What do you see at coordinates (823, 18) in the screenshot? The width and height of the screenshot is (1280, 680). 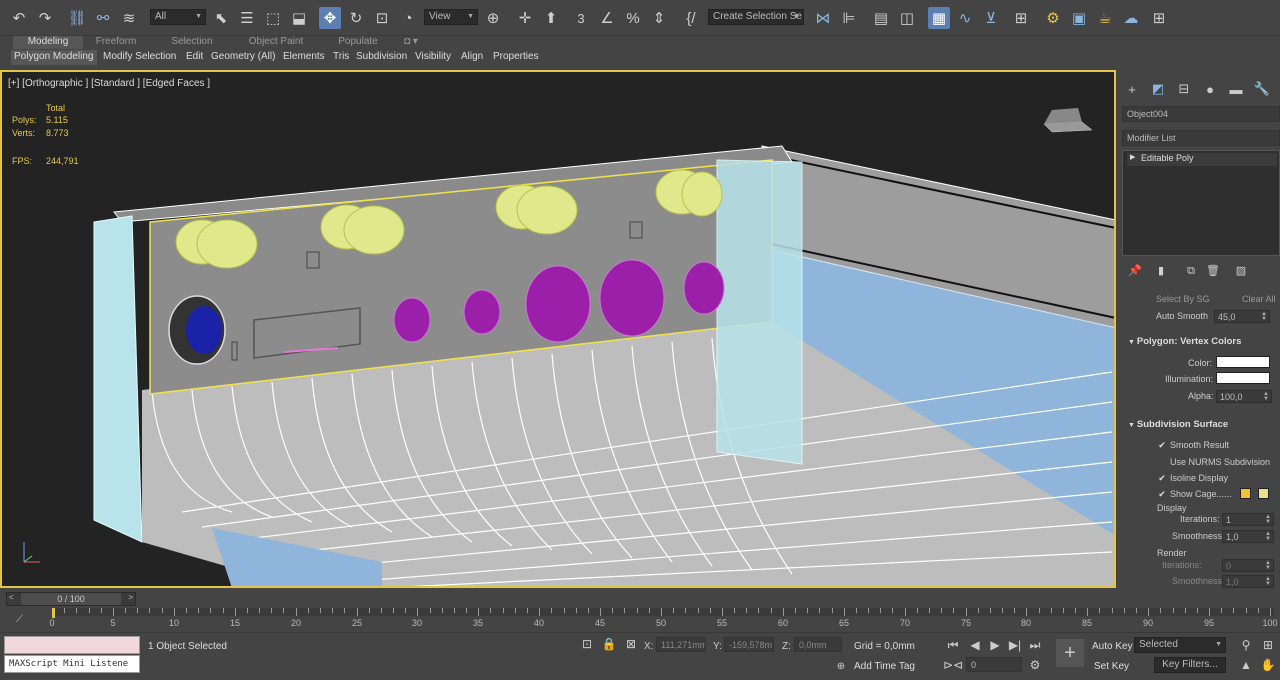 I see `mirror-icon: ⋈` at bounding box center [823, 18].